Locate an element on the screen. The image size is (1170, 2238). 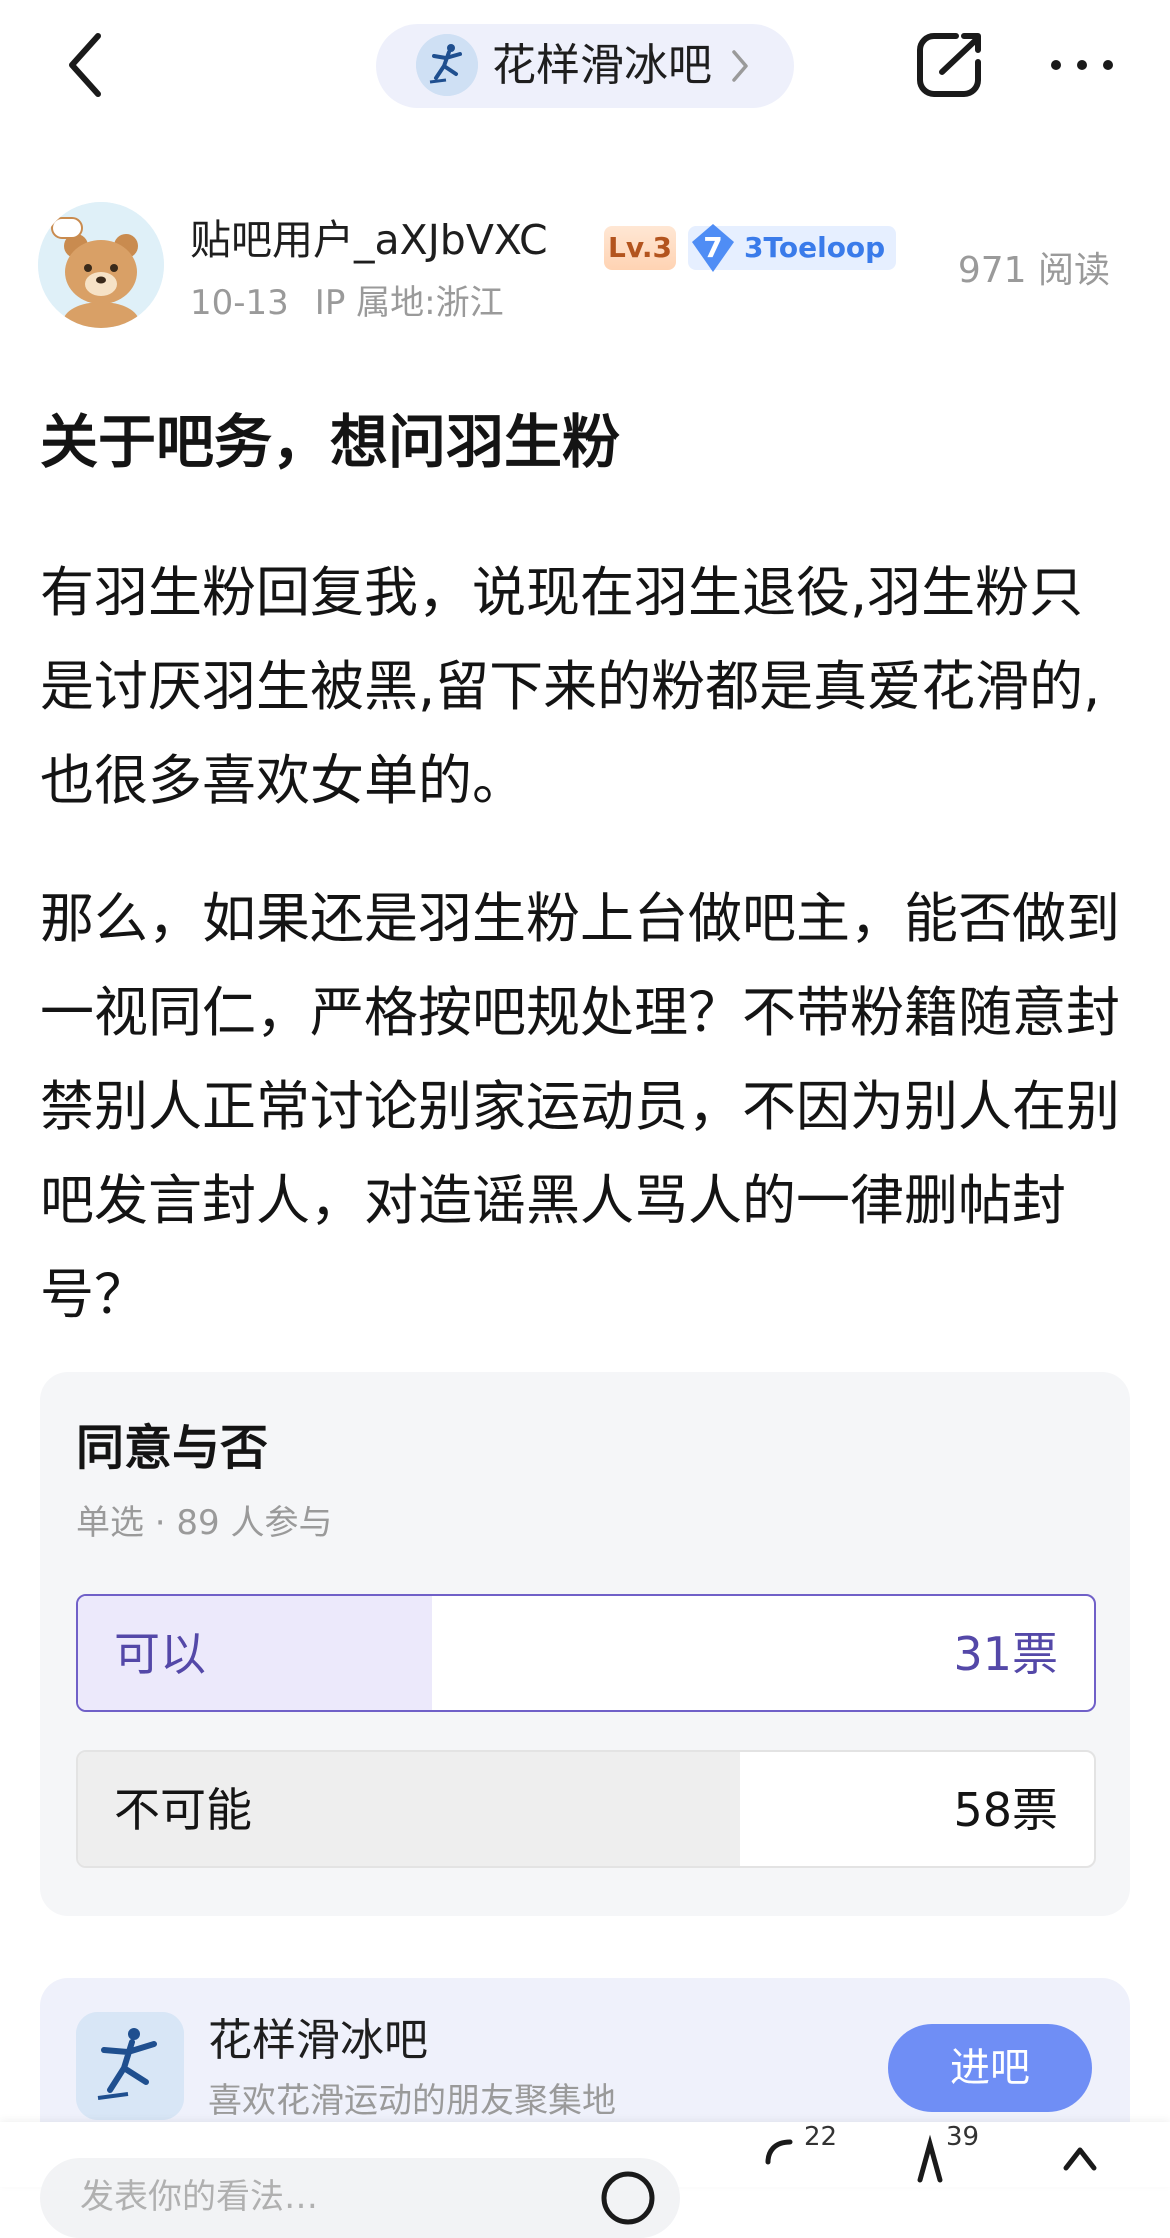
like-count: 39 is located at coordinates (963, 2137).